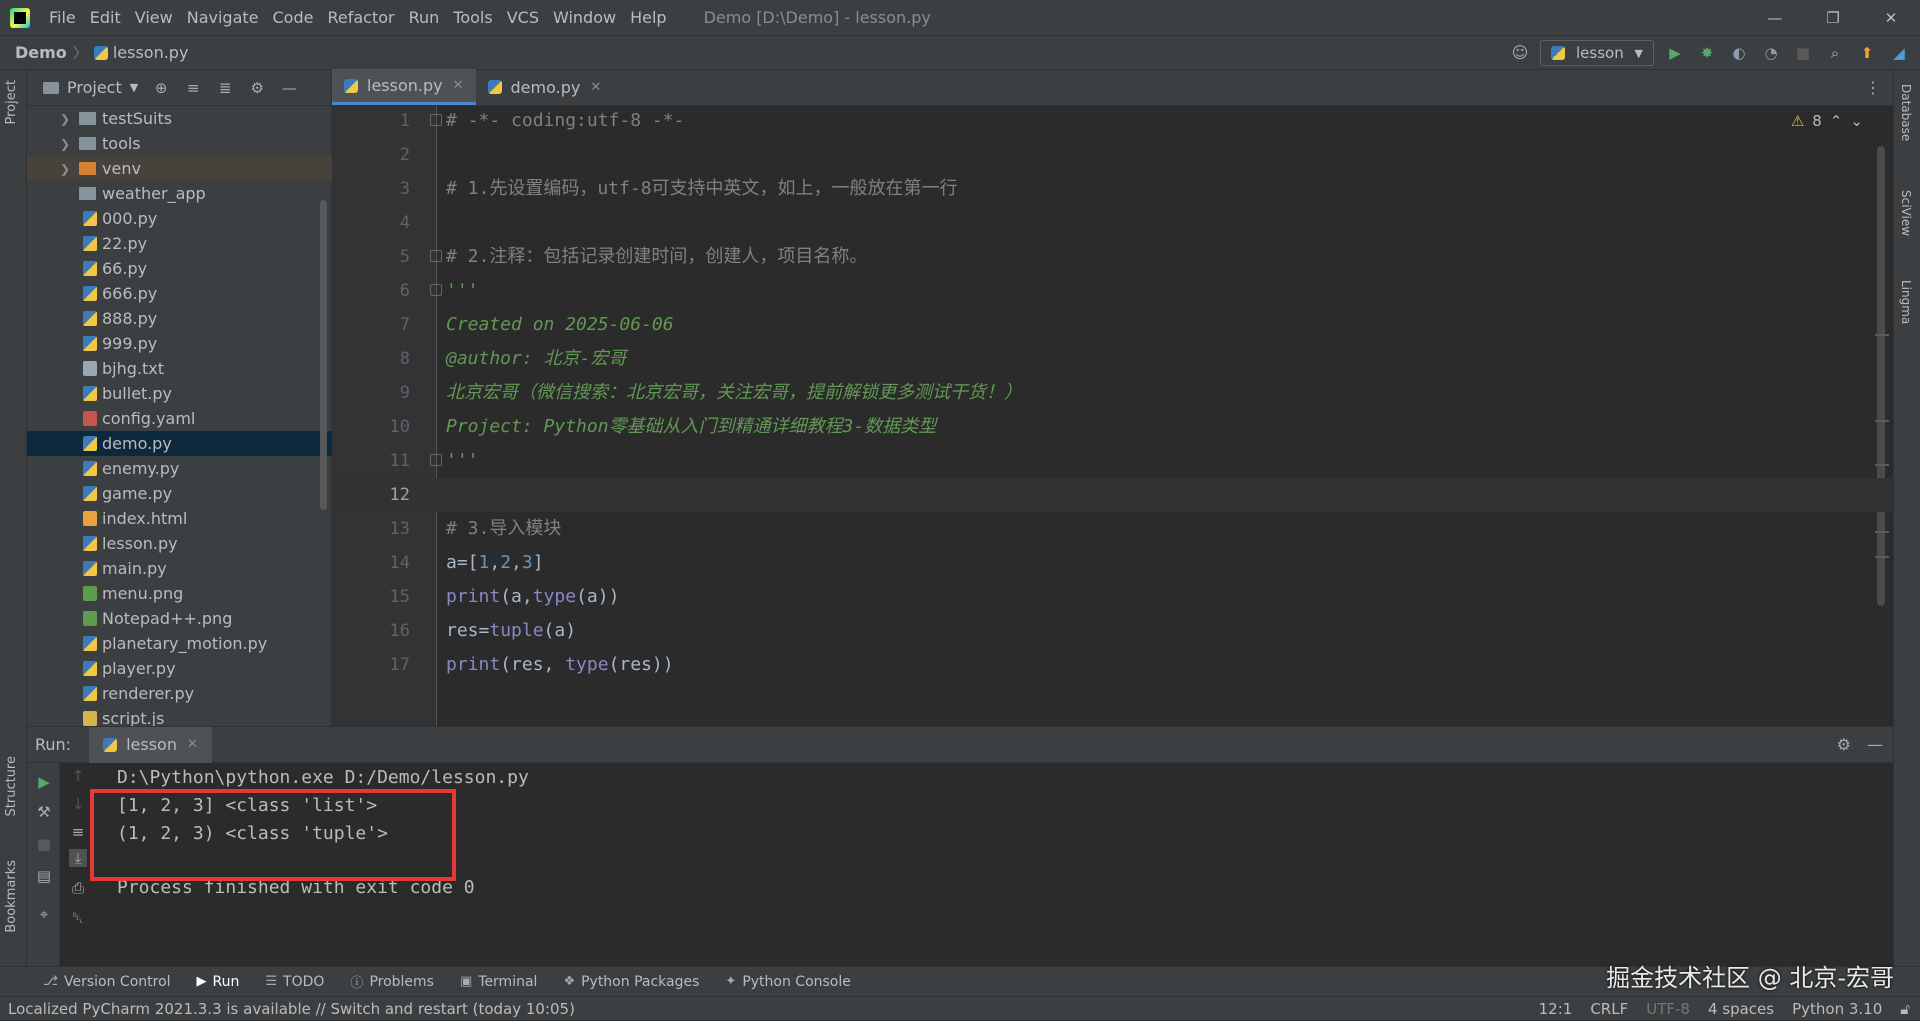 The height and width of the screenshot is (1021, 1920). What do you see at coordinates (78, 804) in the screenshot?
I see `arrow-down-icon: ↓` at bounding box center [78, 804].